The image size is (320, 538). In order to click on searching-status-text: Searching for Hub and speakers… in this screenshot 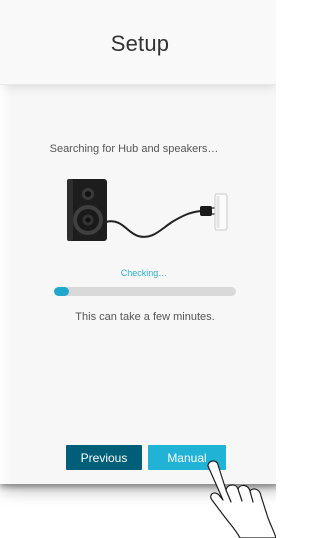, I will do `click(134, 149)`.